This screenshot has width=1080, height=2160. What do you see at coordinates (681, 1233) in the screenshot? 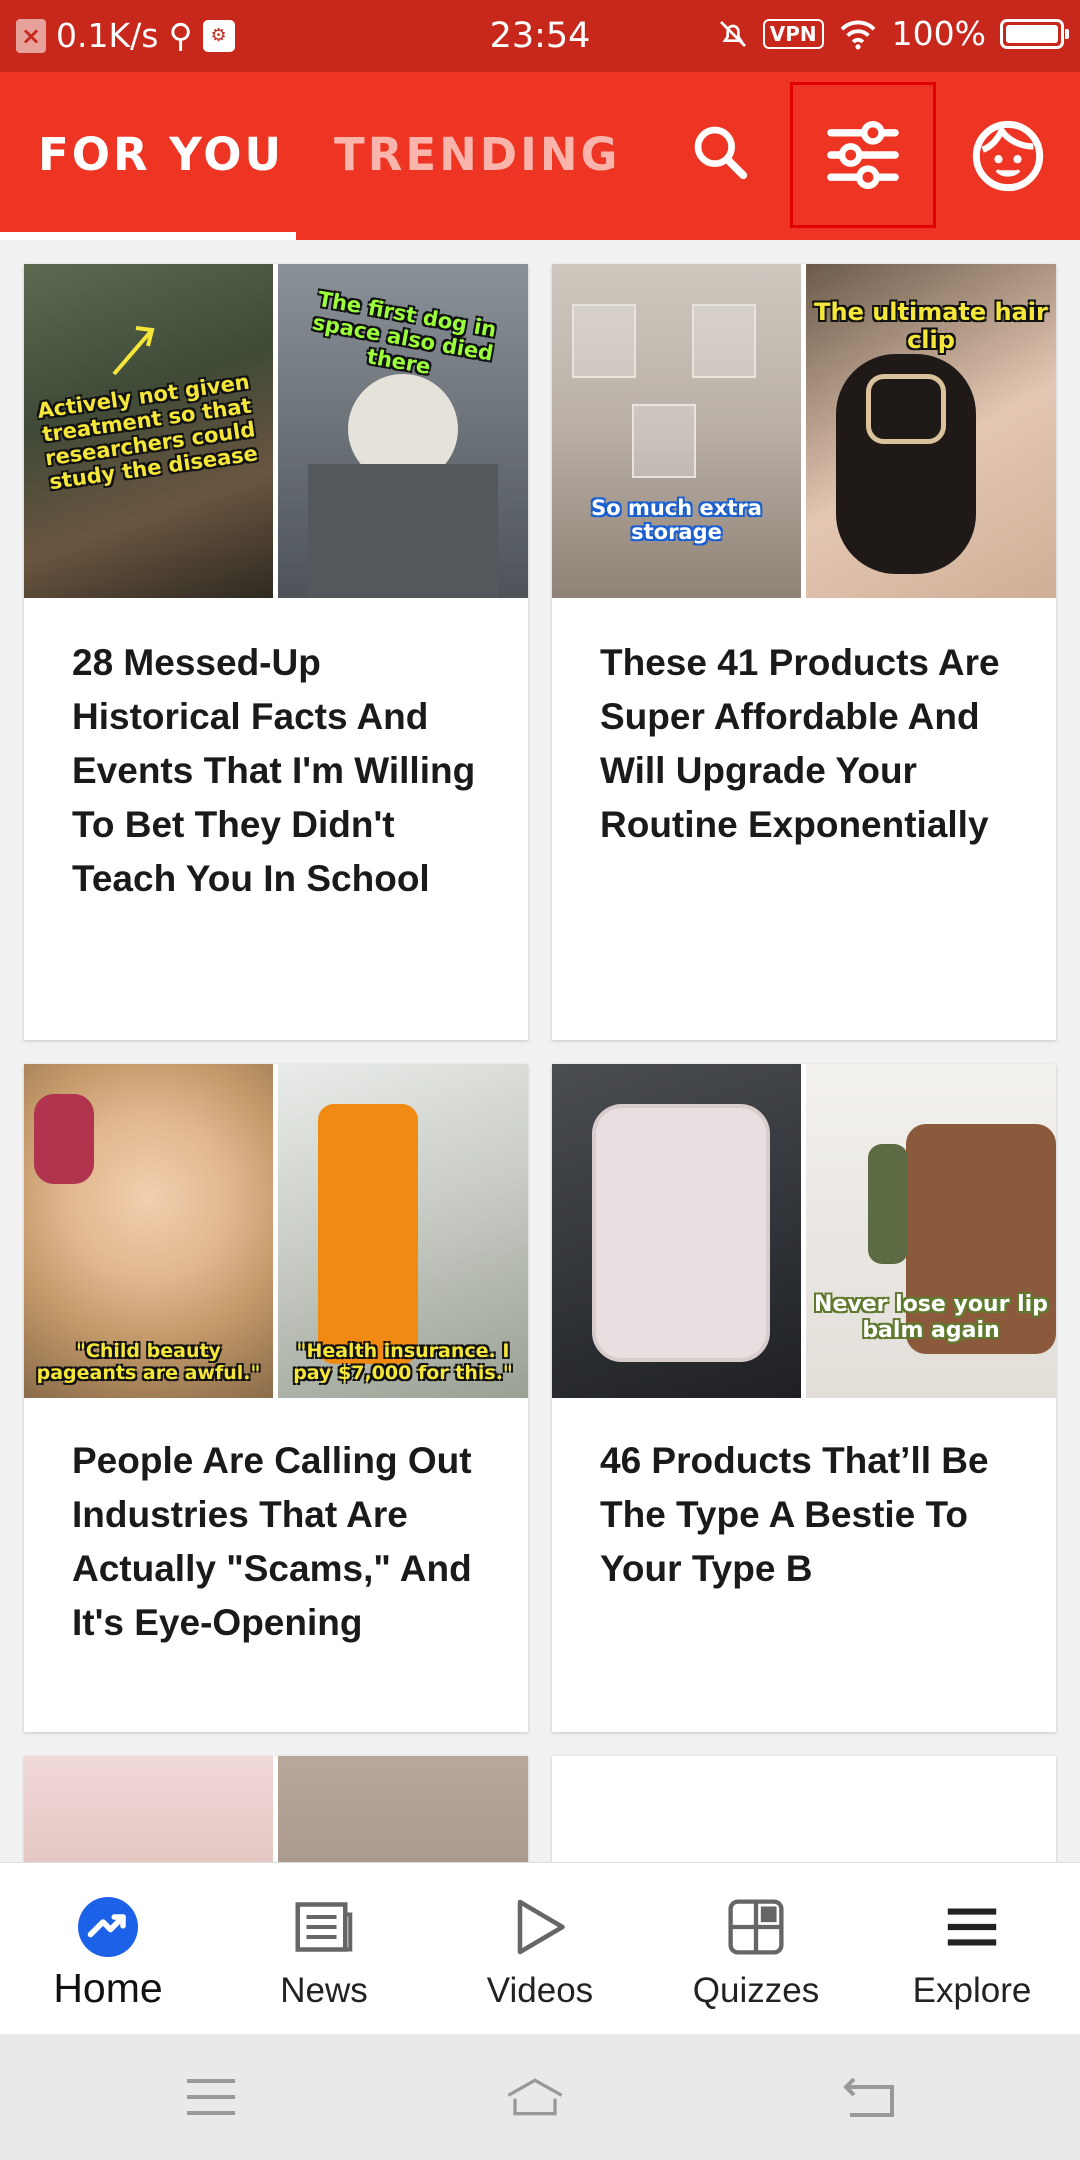
I see `pill-organizer-shape` at bounding box center [681, 1233].